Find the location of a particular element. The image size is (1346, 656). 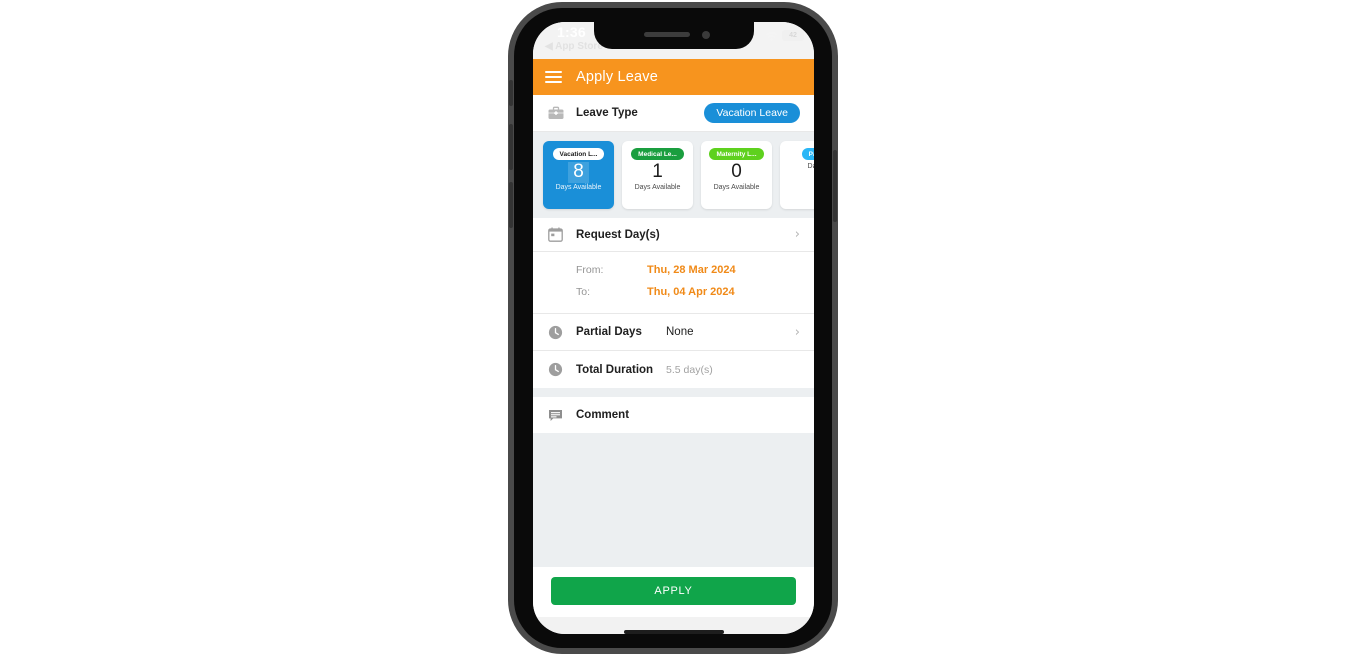

device-notch is located at coordinates (673, 35).